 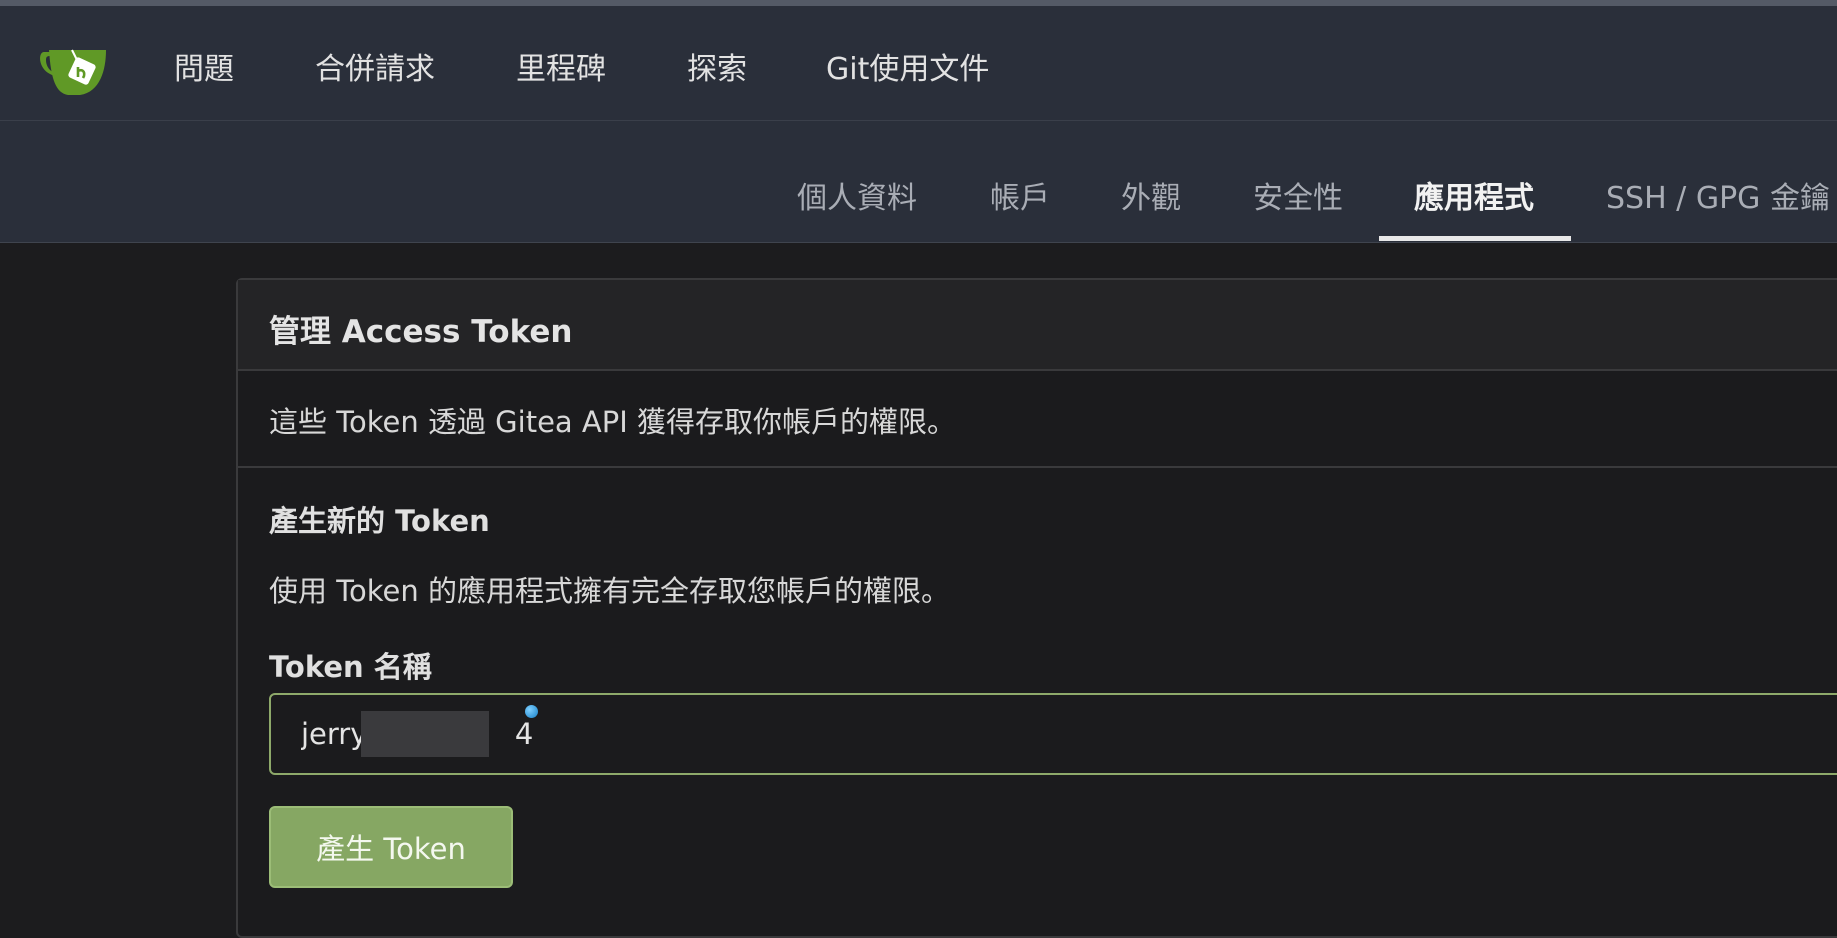 What do you see at coordinates (1475, 238) in the screenshot?
I see `active-tab-indicator` at bounding box center [1475, 238].